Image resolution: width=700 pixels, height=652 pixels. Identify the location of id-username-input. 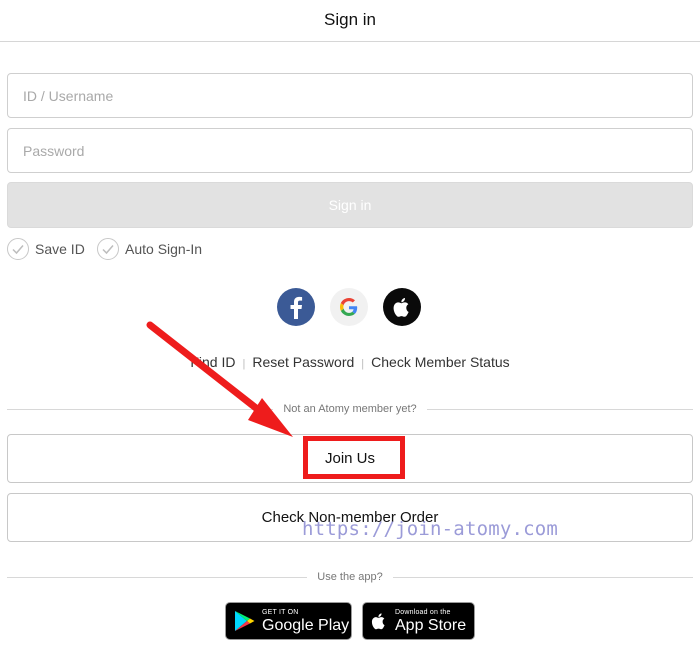
(350, 95).